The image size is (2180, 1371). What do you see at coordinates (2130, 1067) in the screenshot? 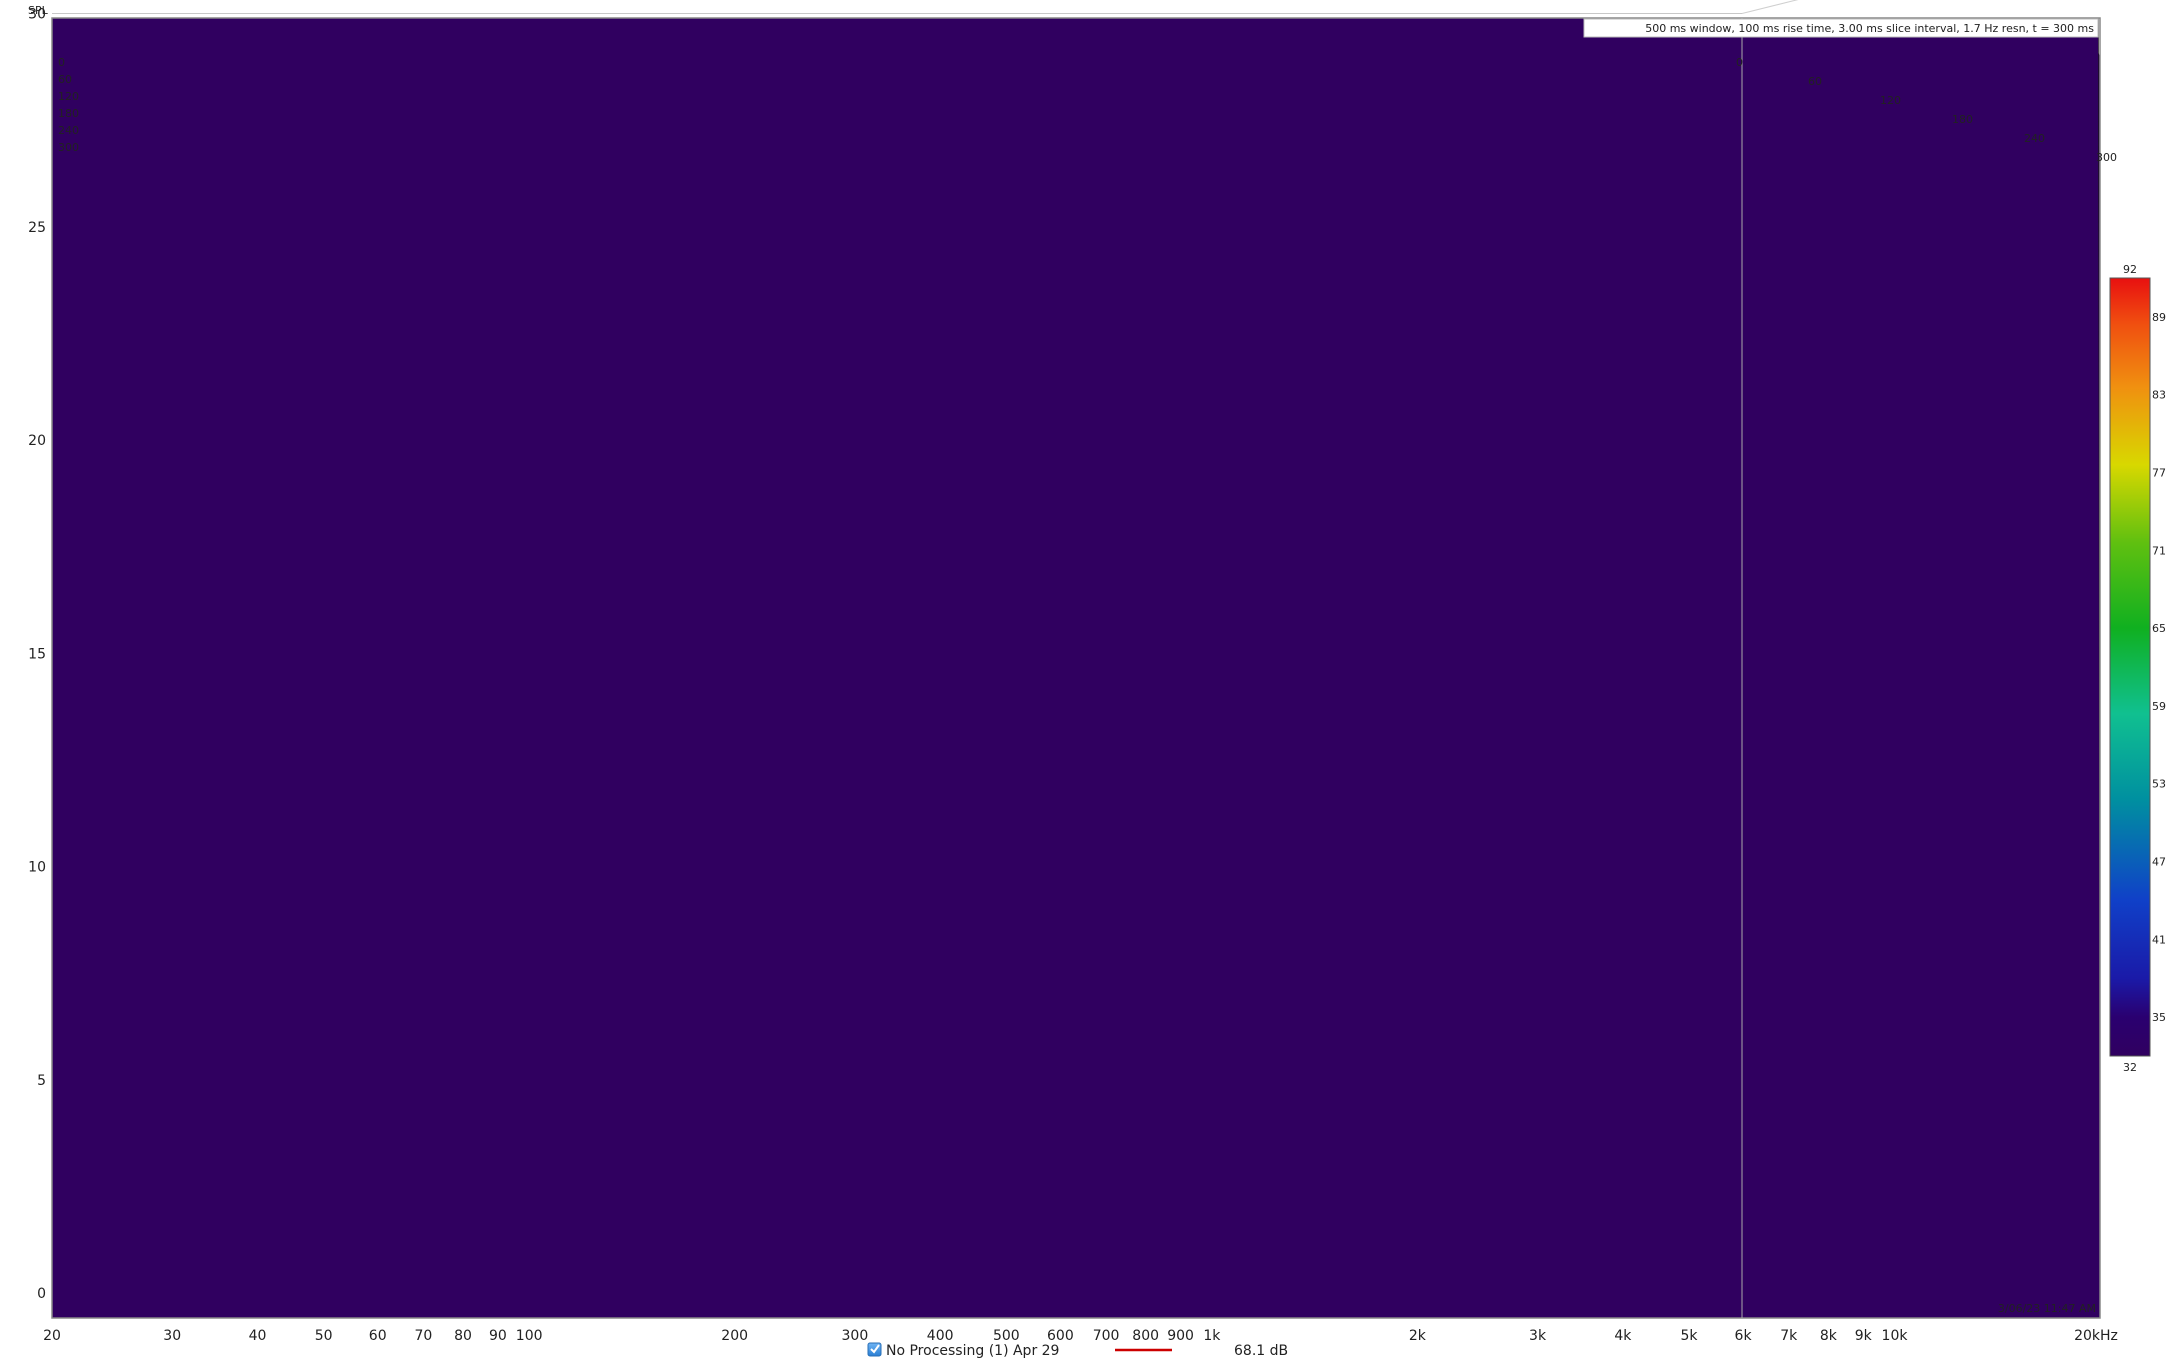
I see `colorbar-min-label: 32` at bounding box center [2130, 1067].